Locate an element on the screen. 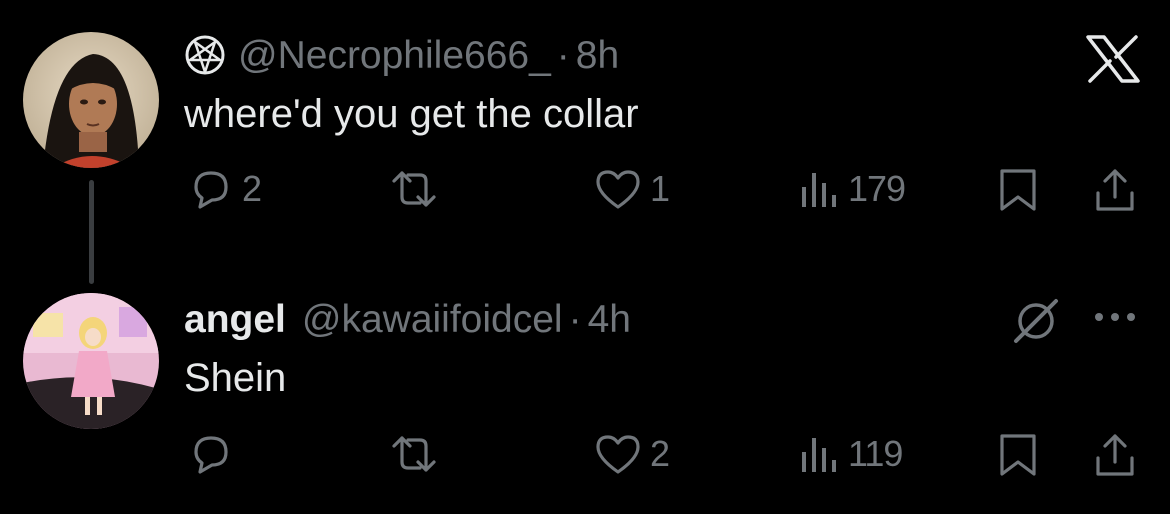 The width and height of the screenshot is (1170, 514). avatar-man-image is located at coordinates (91, 100).